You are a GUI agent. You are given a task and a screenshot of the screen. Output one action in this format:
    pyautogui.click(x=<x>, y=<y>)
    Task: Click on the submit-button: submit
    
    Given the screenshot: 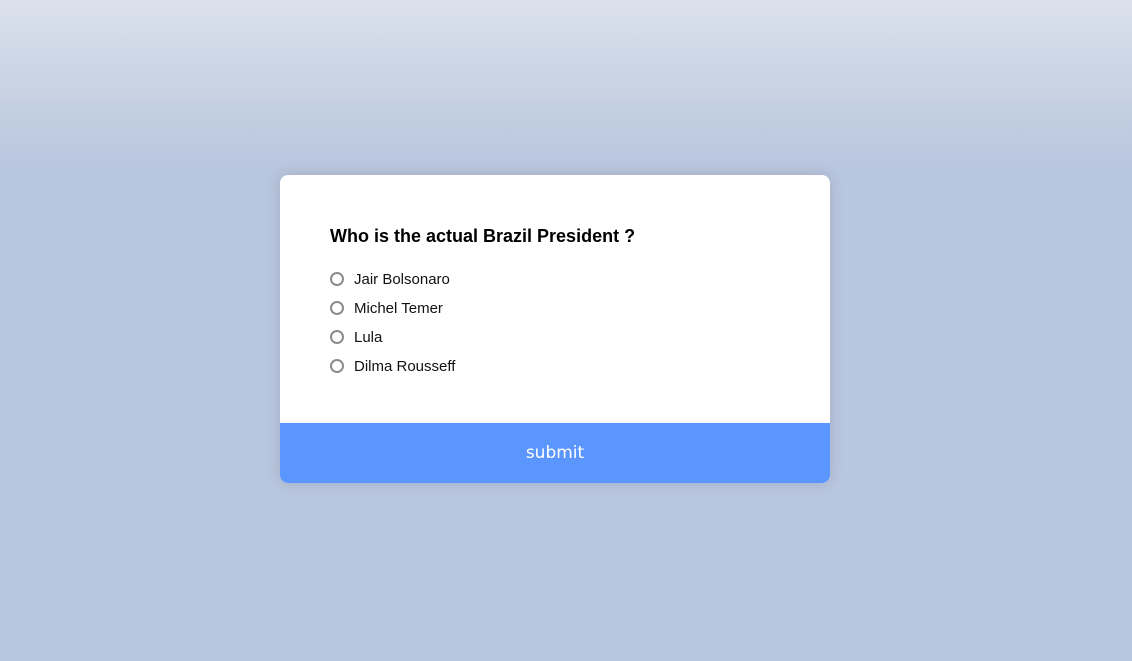 What is the action you would take?
    pyautogui.click(x=555, y=453)
    